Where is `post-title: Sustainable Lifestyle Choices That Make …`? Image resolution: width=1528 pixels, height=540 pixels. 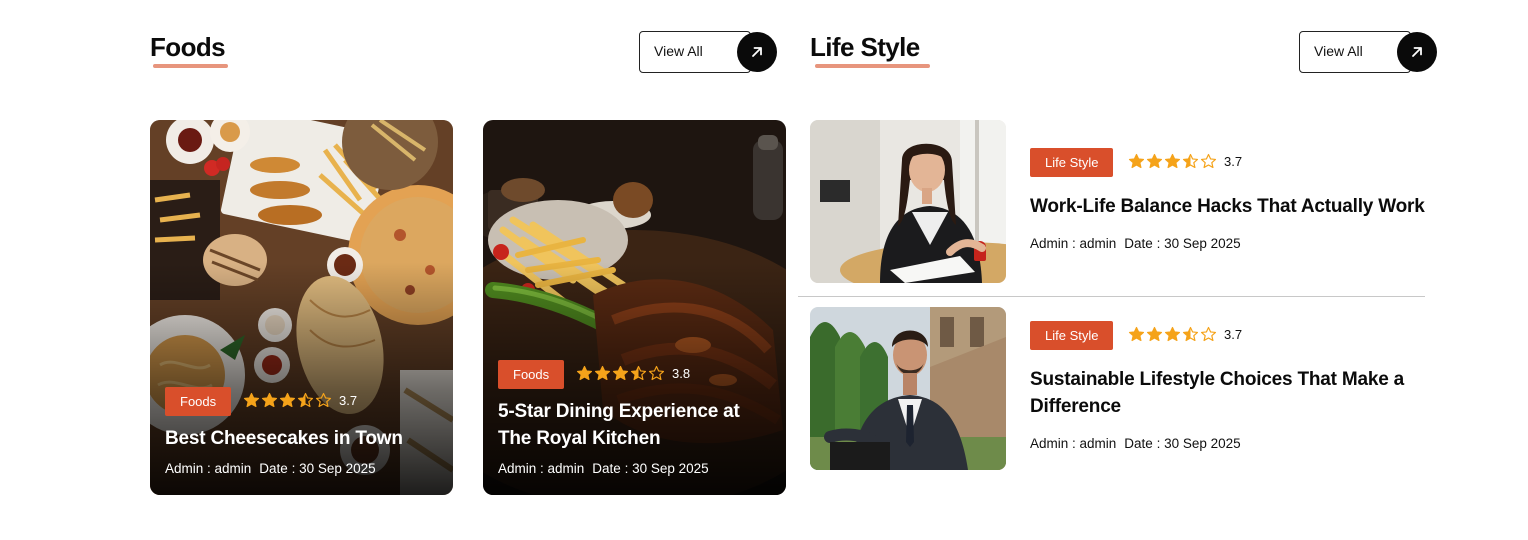 post-title: Sustainable Lifestyle Choices That Make … is located at coordinates (1227, 393).